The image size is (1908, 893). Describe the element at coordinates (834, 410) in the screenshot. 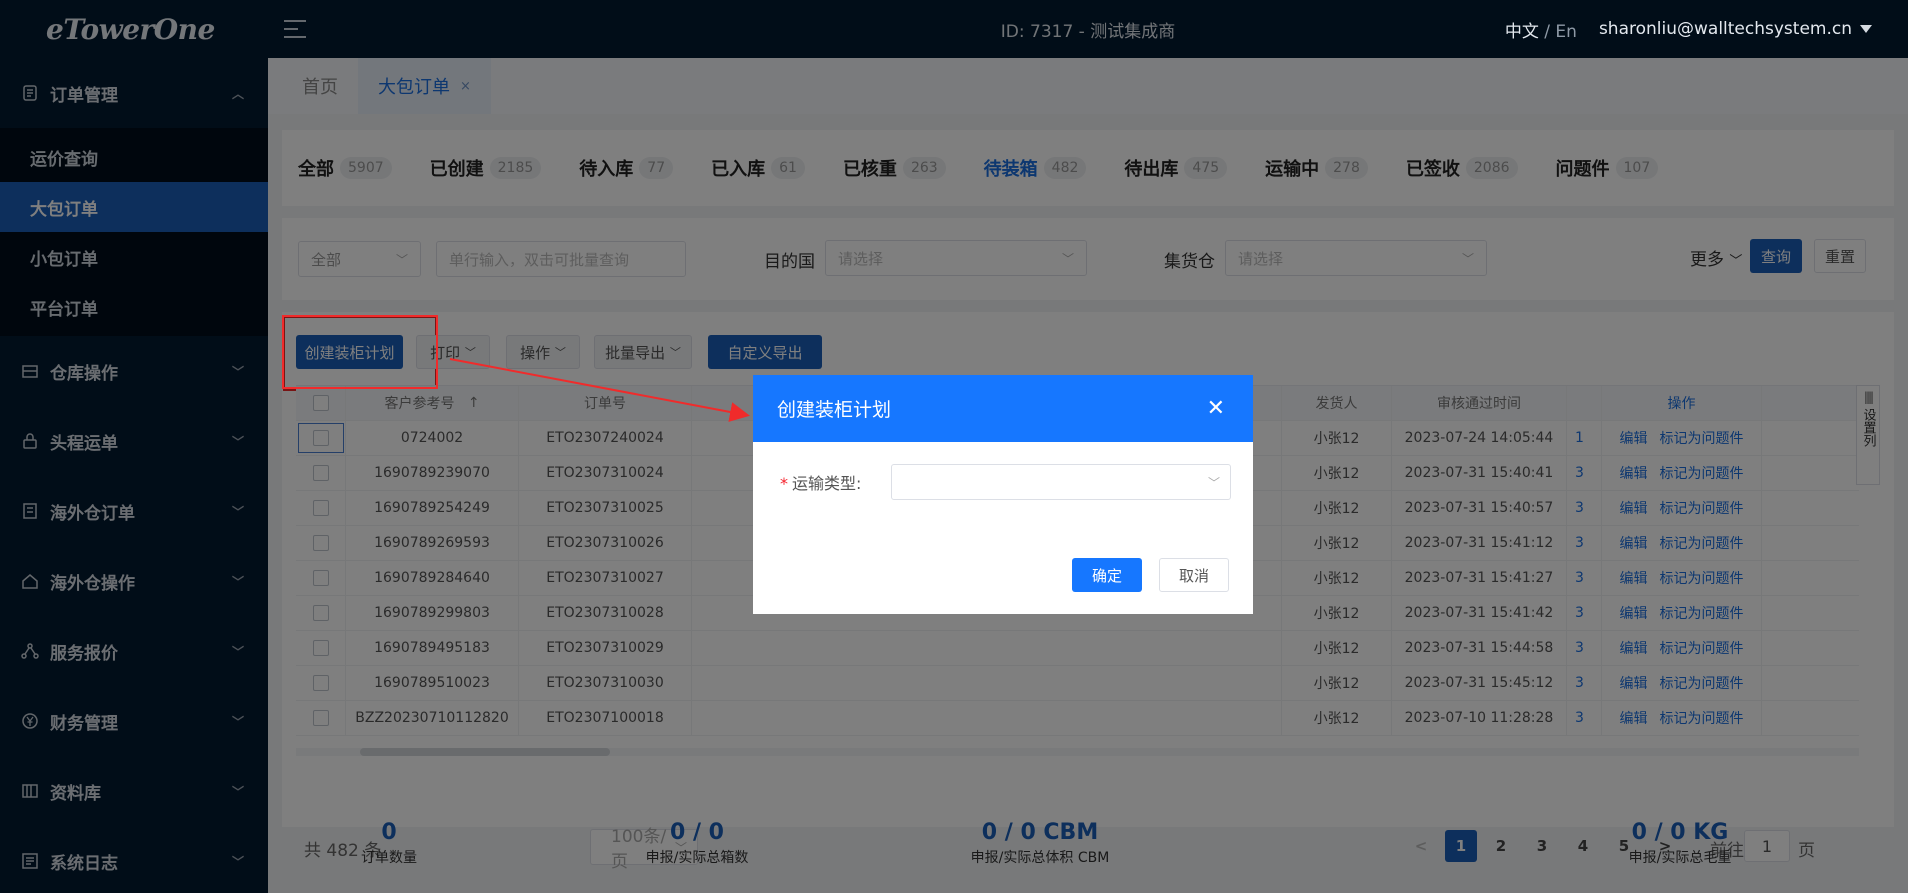

I see `modal-title: 创建装柜计划` at that location.